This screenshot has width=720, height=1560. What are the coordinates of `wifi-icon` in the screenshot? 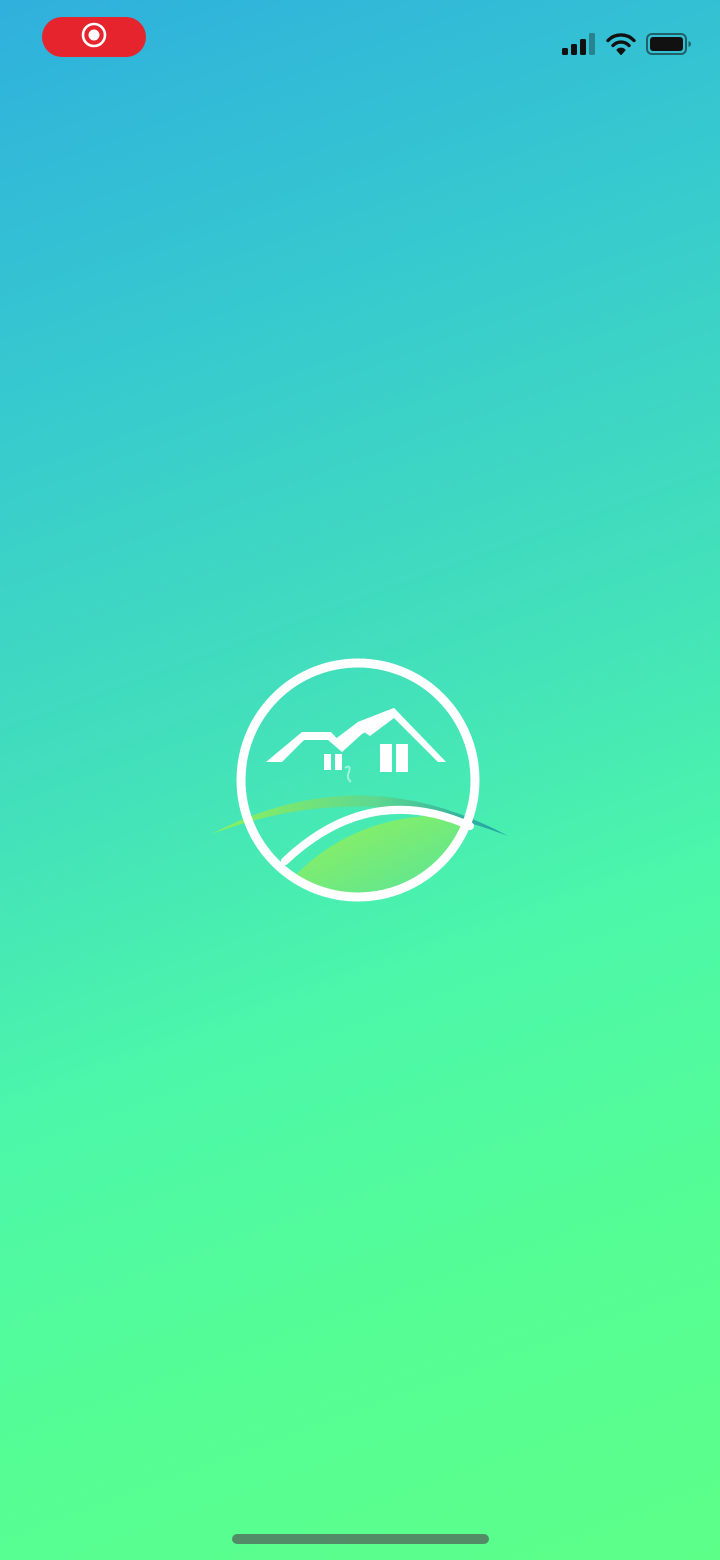 It's located at (621, 44).